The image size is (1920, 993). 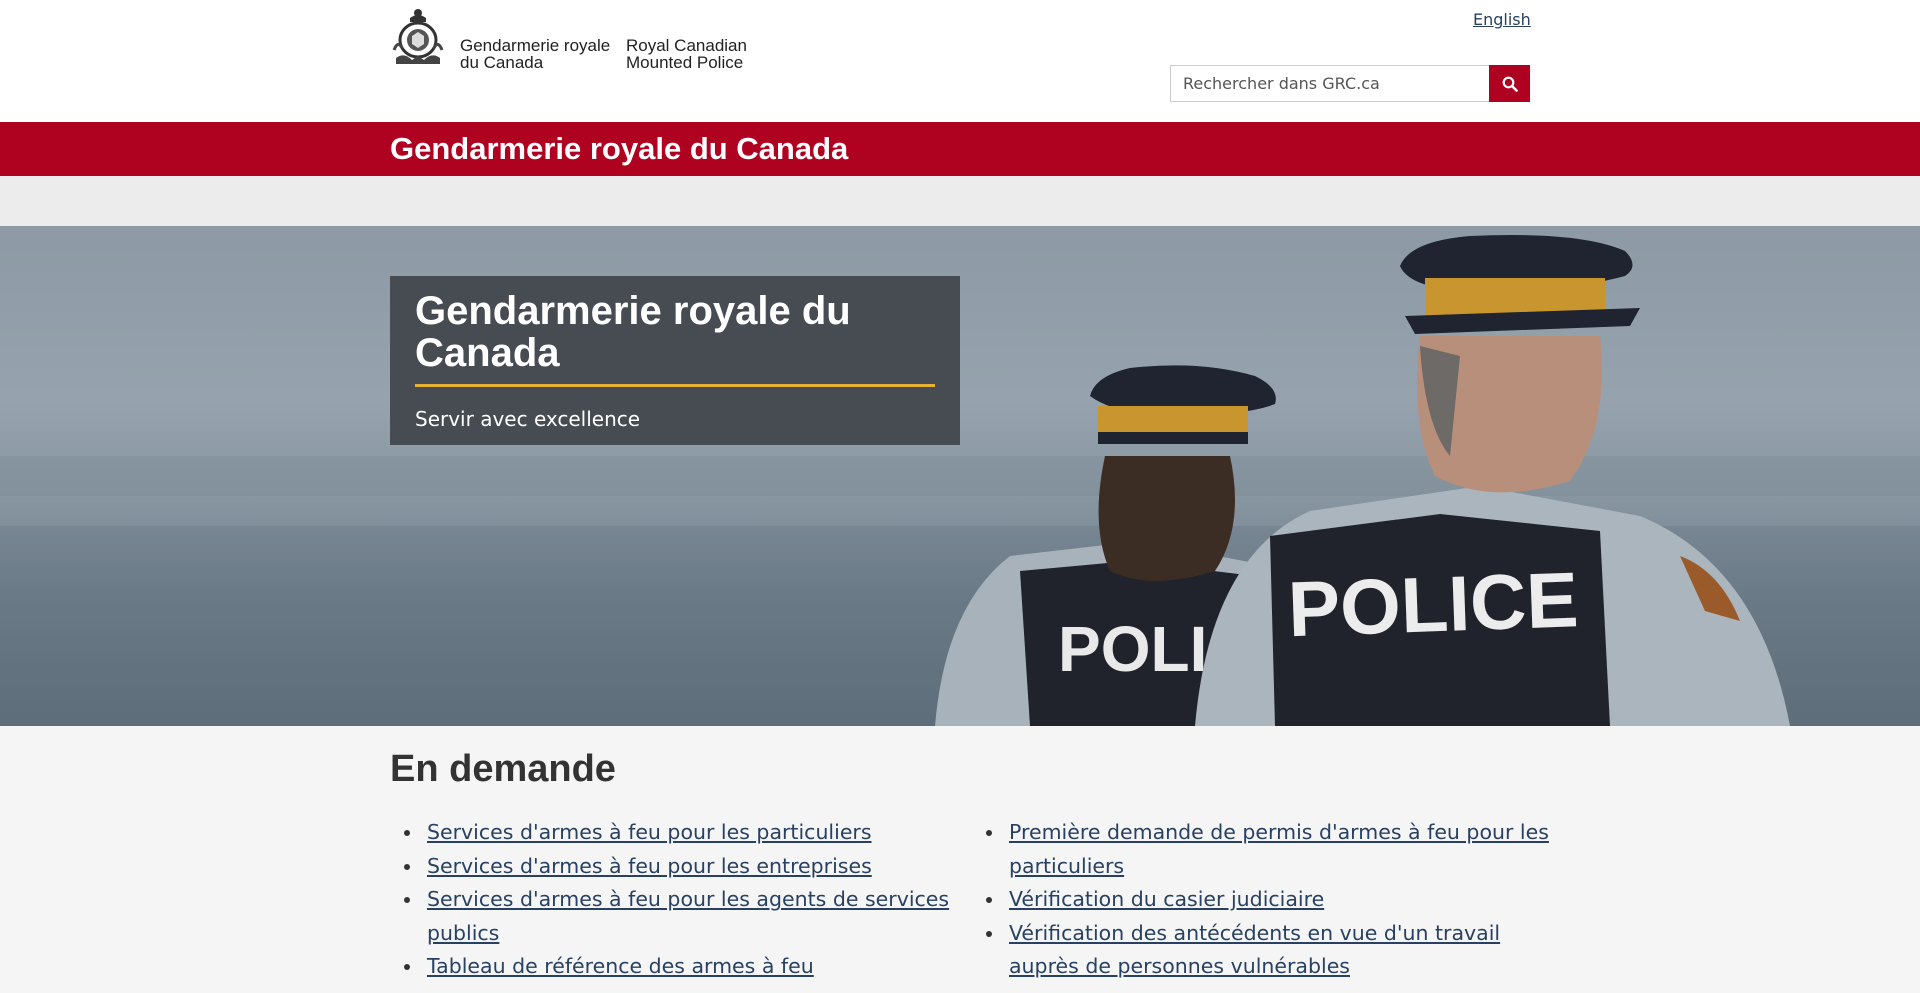 What do you see at coordinates (528, 419) in the screenshot?
I see `hero-subtitle: Servir avec excellence` at bounding box center [528, 419].